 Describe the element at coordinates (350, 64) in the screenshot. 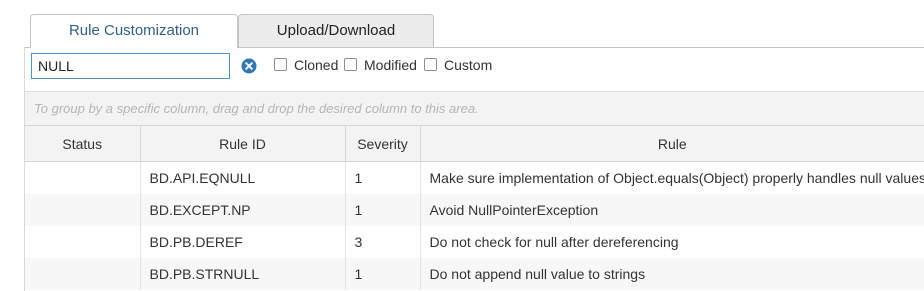

I see `modified-checkbox` at that location.